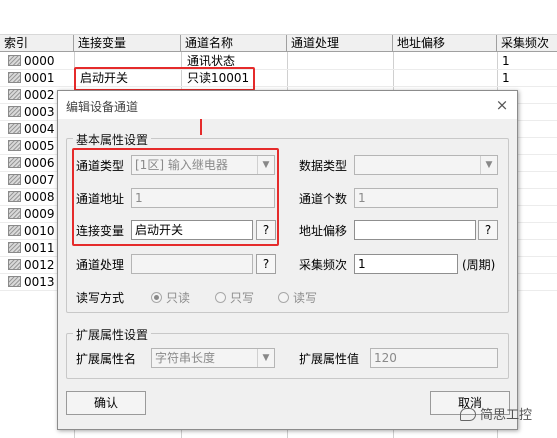 The height and width of the screenshot is (438, 557). Describe the element at coordinates (31, 61) in the screenshot. I see `row-index-cell: 0000` at that location.